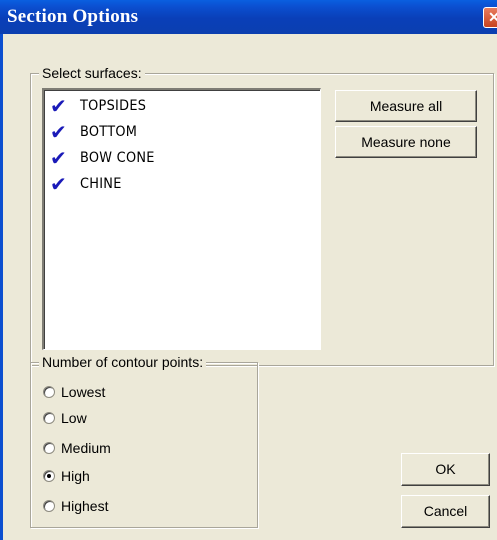 The width and height of the screenshot is (497, 540). I want to click on close-icon: ✕, so click(492, 17).